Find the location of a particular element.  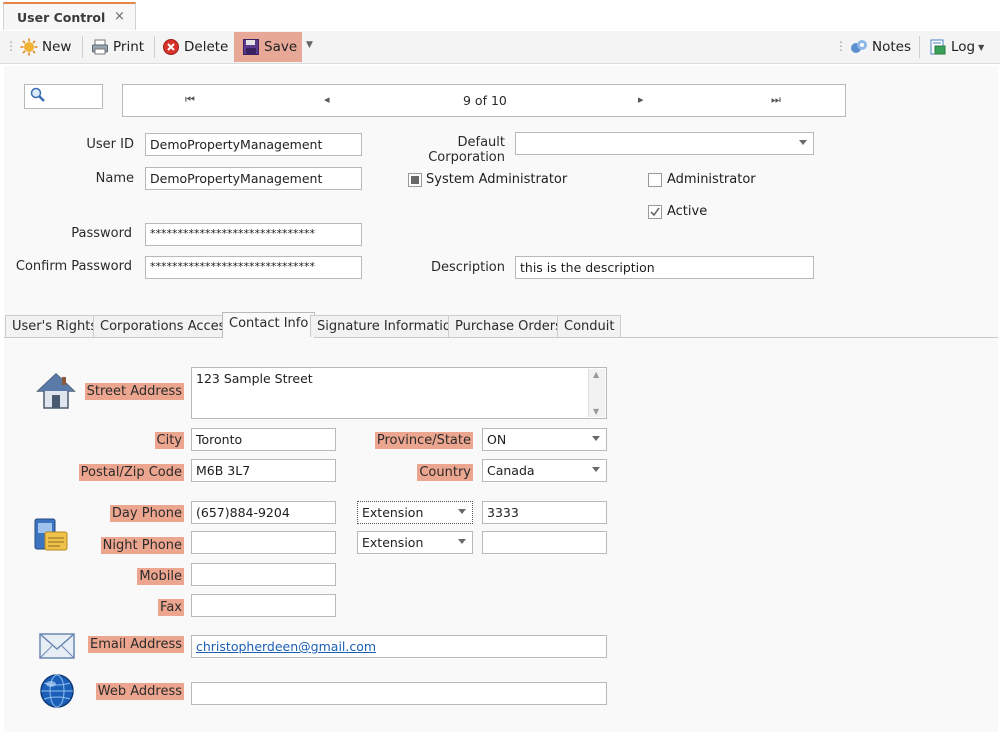

password-label: Password is located at coordinates (101, 233).